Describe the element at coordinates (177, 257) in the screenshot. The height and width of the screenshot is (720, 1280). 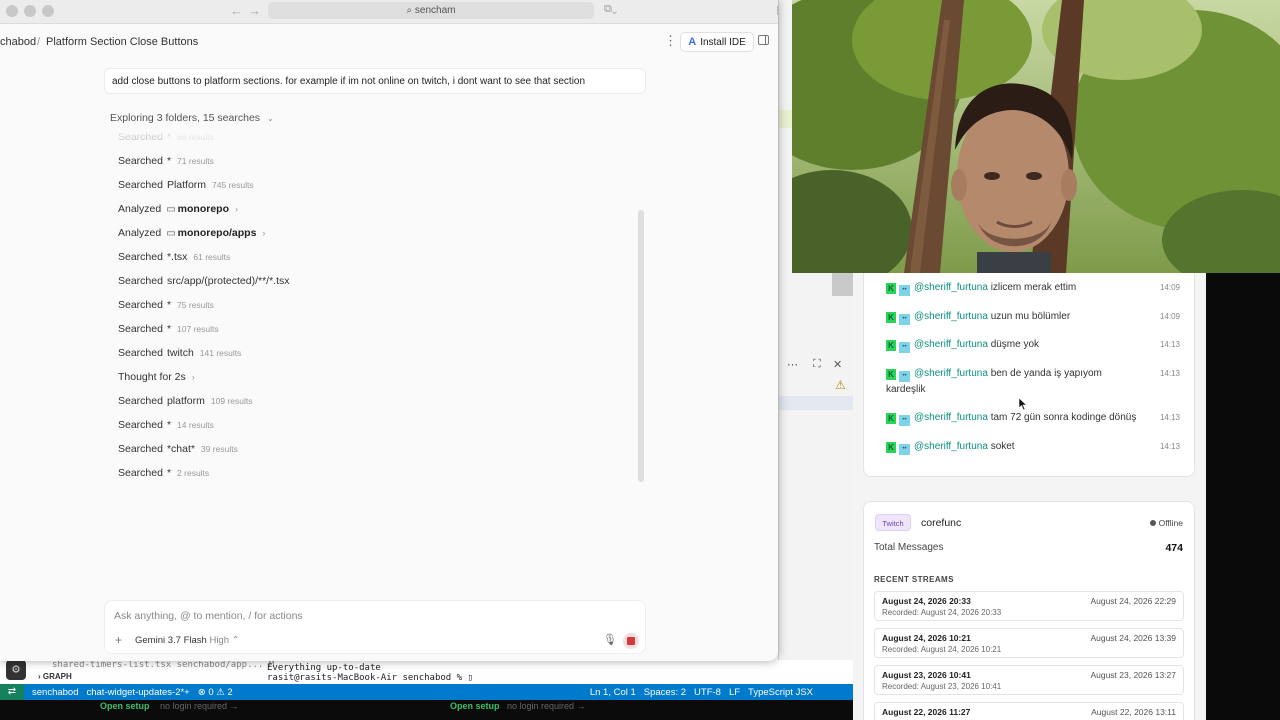
I see `step-target: *.tsx` at that location.